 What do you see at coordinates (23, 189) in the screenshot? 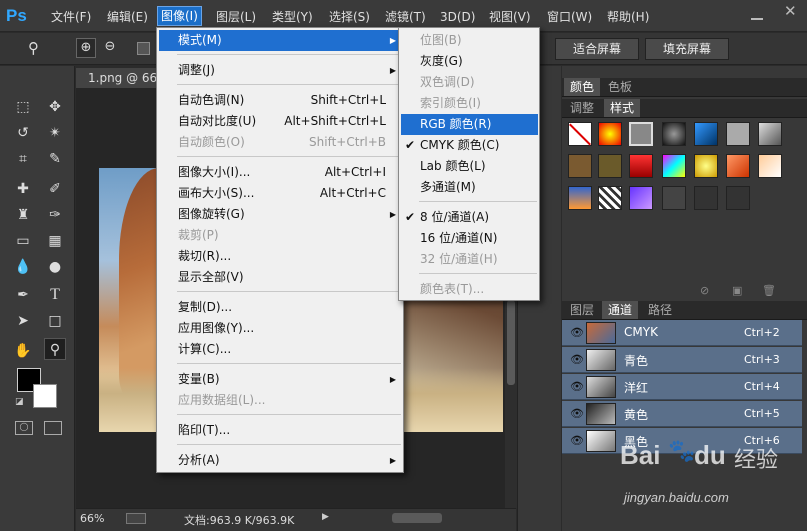
I see `healing-brush-icon: ✚` at bounding box center [23, 189].